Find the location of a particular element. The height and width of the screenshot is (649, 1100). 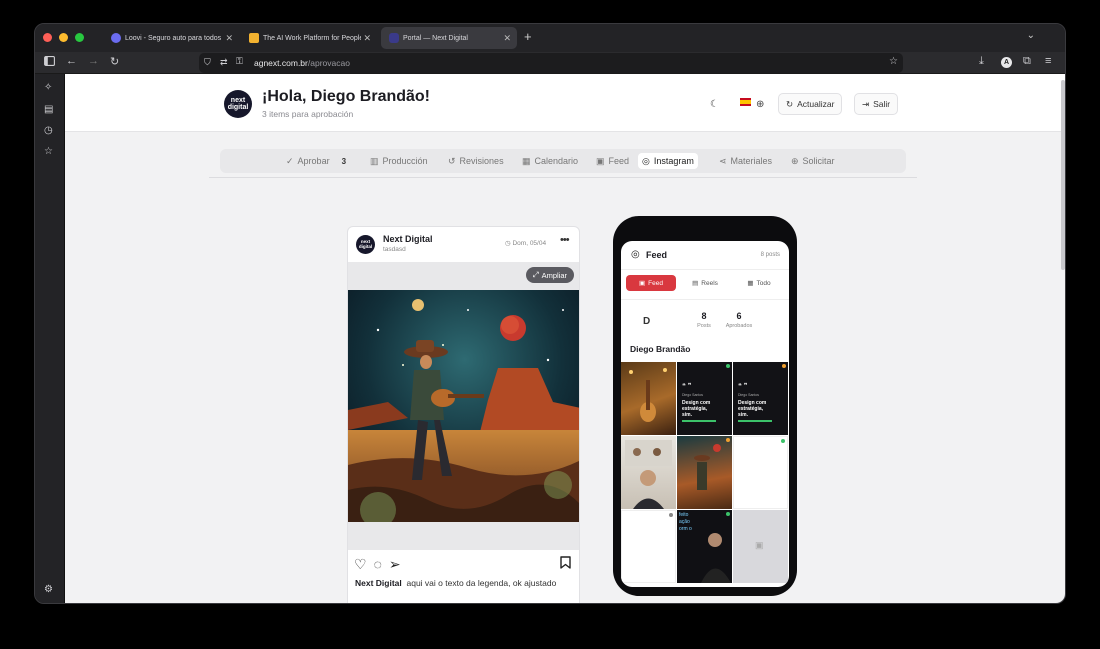

tab-produccion: ▥ Producción is located at coordinates (399, 161).